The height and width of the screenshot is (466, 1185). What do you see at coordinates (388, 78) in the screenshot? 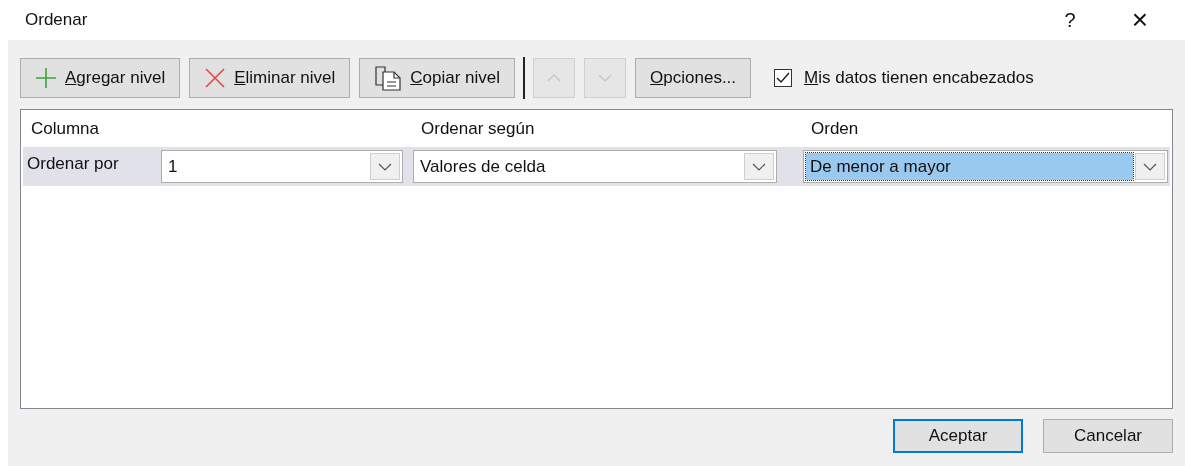
I see `copy-icon` at bounding box center [388, 78].